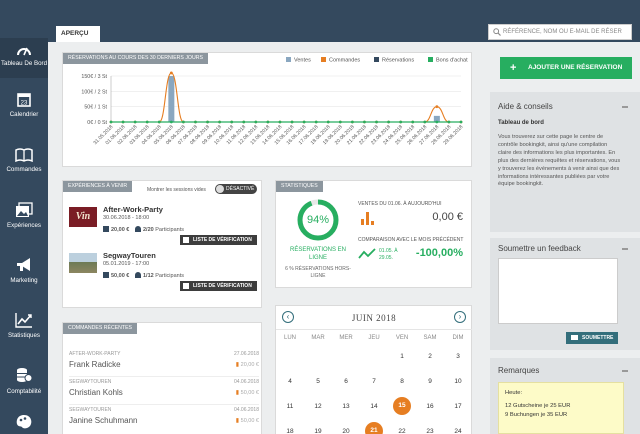 The height and width of the screenshot is (434, 640). Describe the element at coordinates (97, 123) in the screenshot. I see `y-tick-label: 0€ / 0 St` at that location.